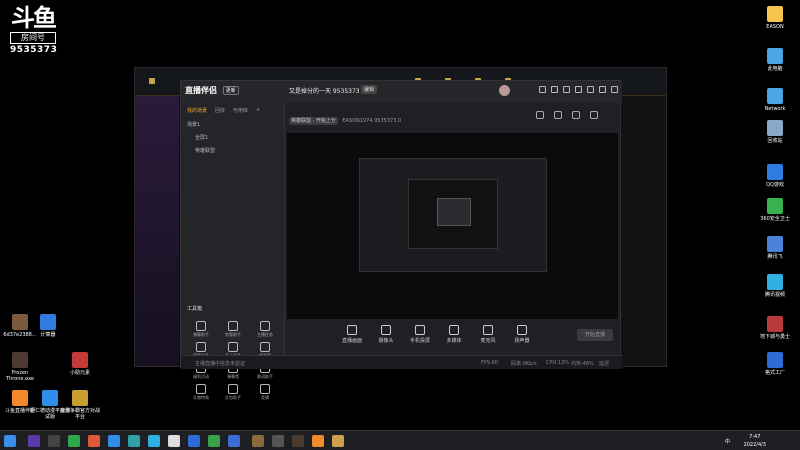 Image resolution: width=800 pixels, height=450 pixels. Describe the element at coordinates (595, 335) in the screenshot. I see `start-stream-button: 开始直播` at that location.